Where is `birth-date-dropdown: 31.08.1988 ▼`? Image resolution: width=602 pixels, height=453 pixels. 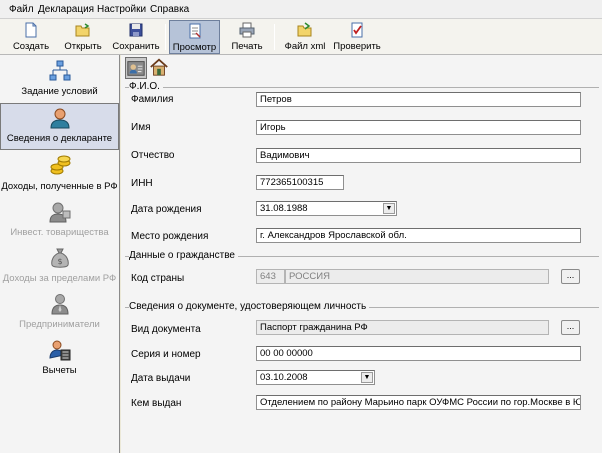
birth-date-dropdown: 31.08.1988 ▼ is located at coordinates (326, 208).